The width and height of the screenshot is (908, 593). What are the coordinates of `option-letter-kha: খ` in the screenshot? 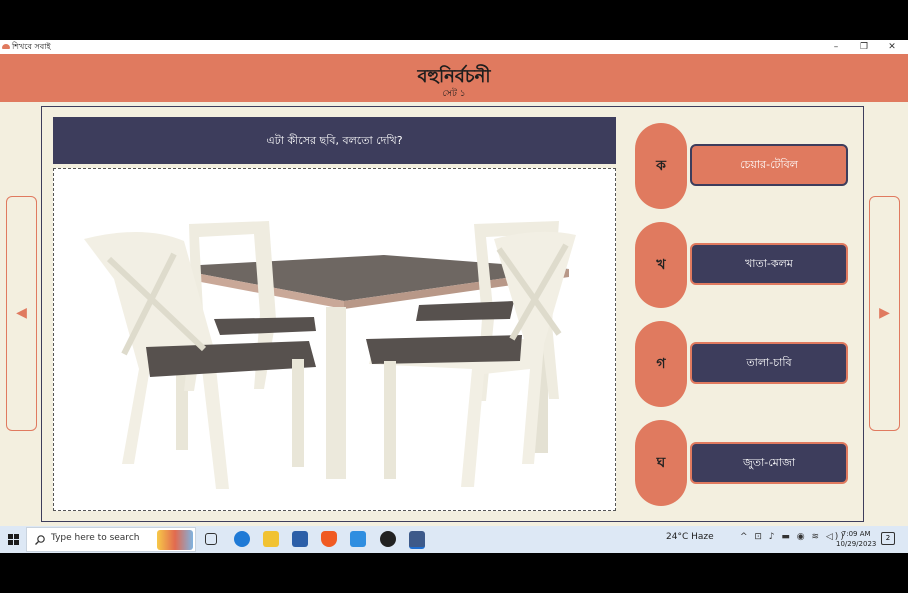 It's located at (661, 265).